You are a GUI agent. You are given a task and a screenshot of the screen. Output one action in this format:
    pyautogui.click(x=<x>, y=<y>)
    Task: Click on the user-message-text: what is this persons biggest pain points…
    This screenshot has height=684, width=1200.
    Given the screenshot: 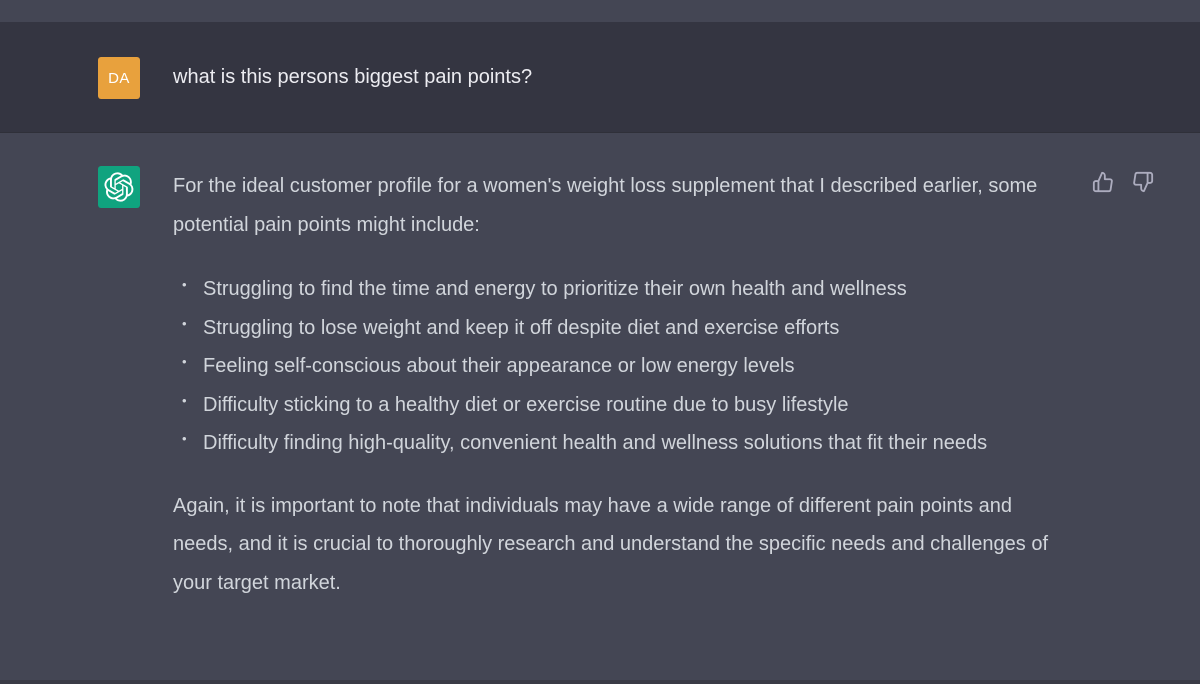 What is the action you would take?
    pyautogui.click(x=353, y=77)
    